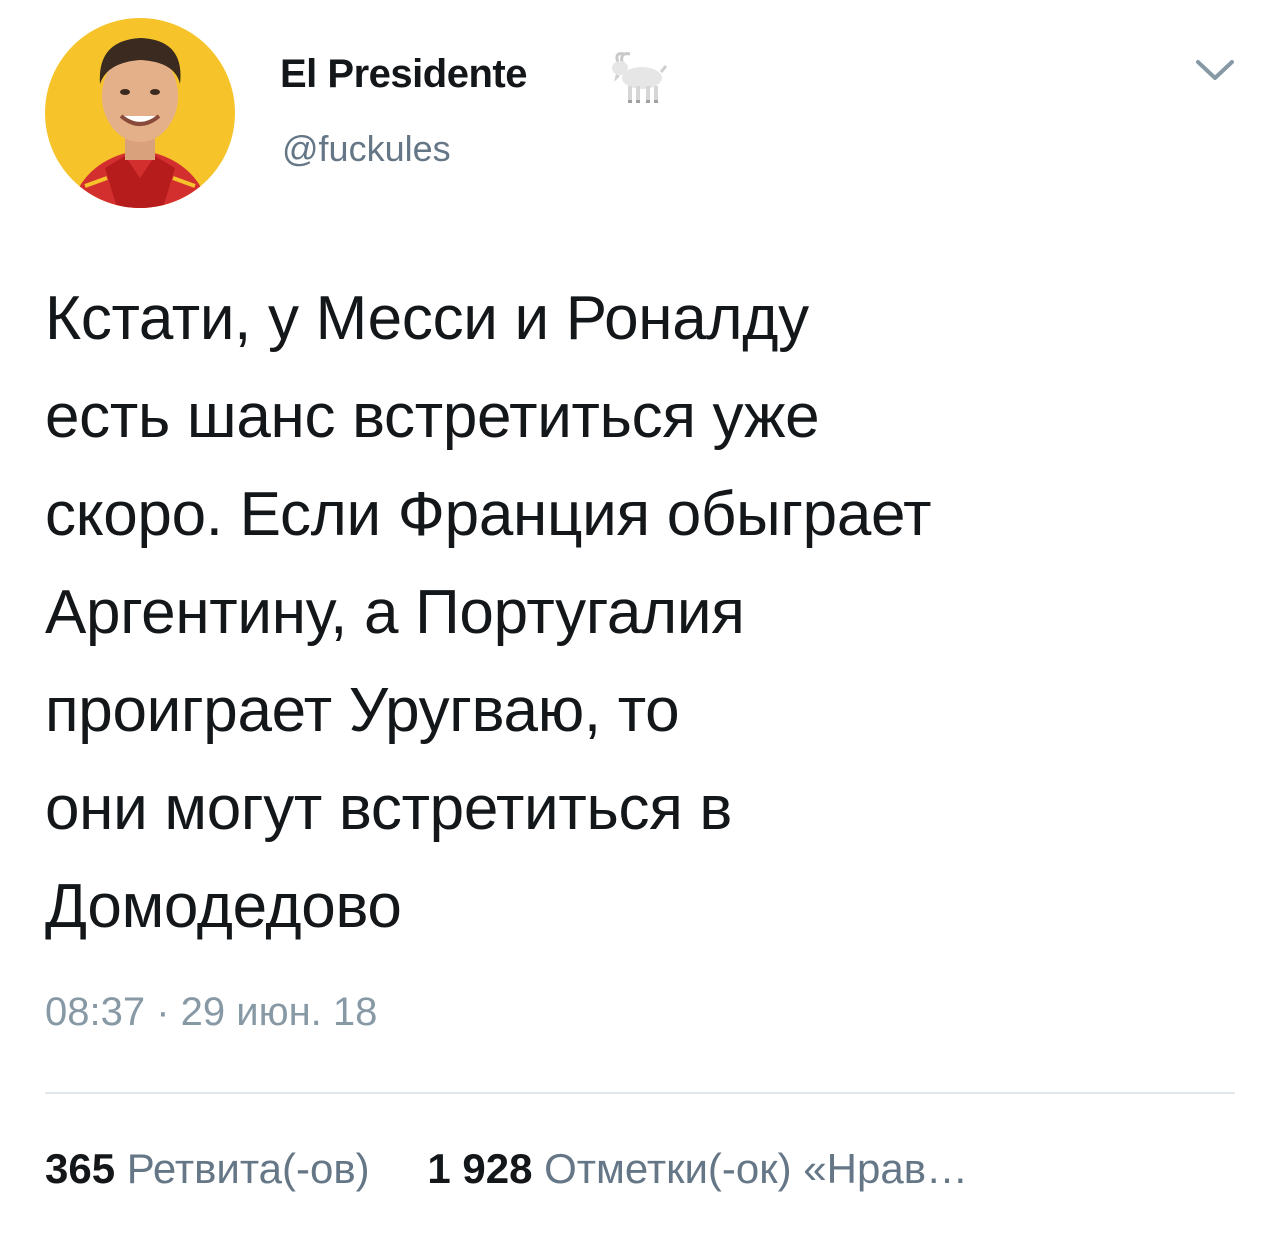  I want to click on tweet-timestamp: 08:37 · 29 июн. 18, so click(211, 1012).